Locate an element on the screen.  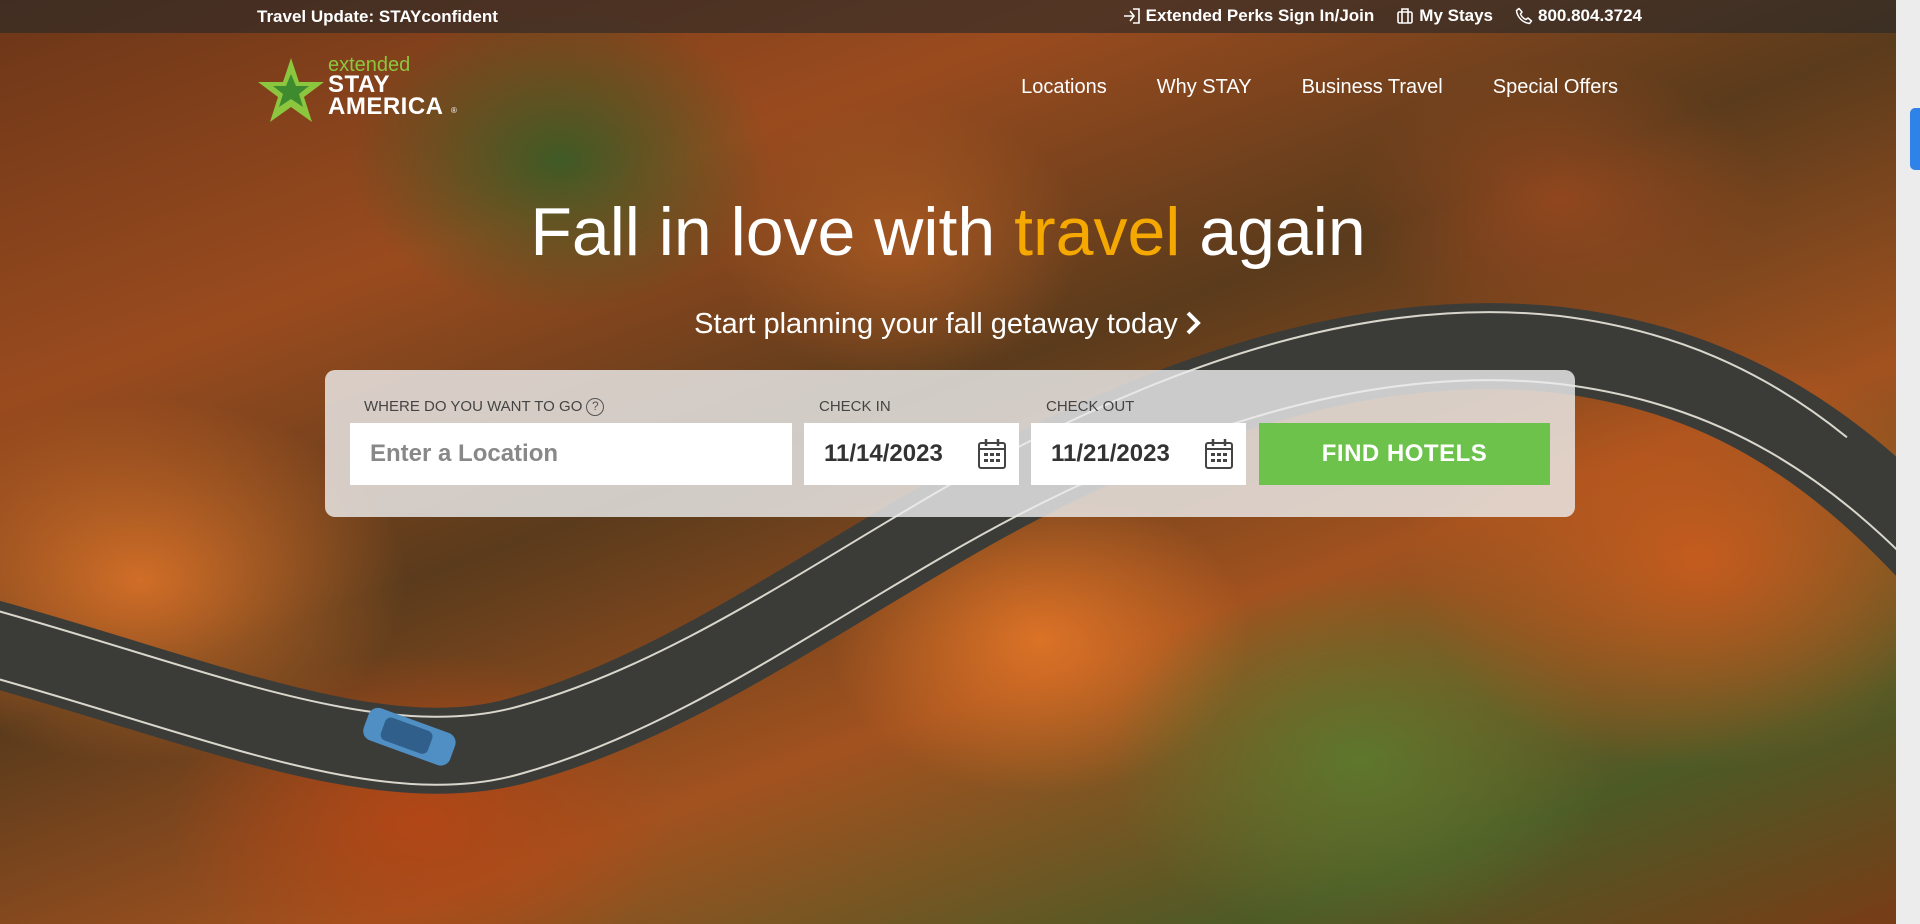
my-stays-link: My Stays is located at coordinates (1444, 16).